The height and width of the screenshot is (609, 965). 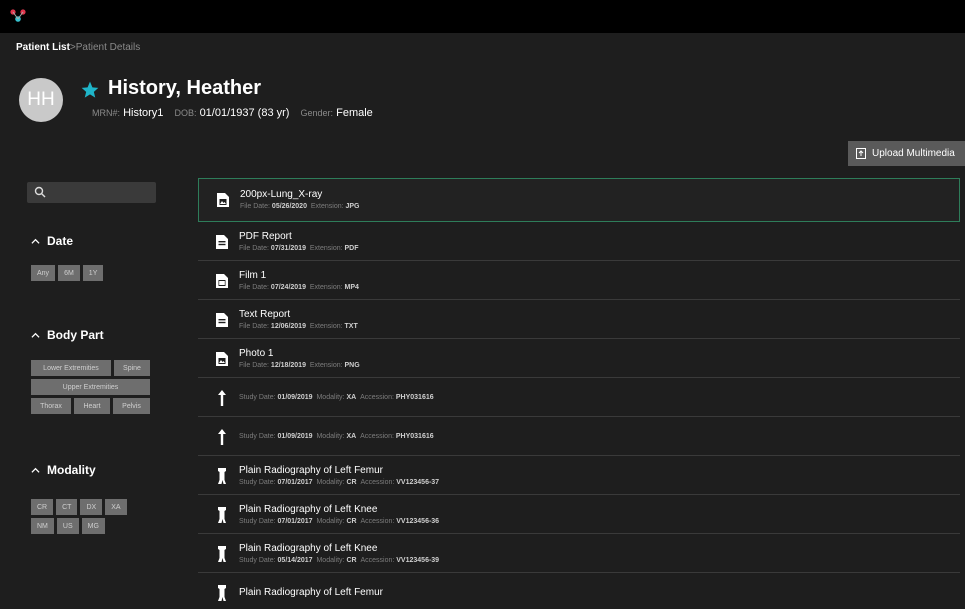 What do you see at coordinates (256, 353) in the screenshot?
I see `item-title: Photo 1` at bounding box center [256, 353].